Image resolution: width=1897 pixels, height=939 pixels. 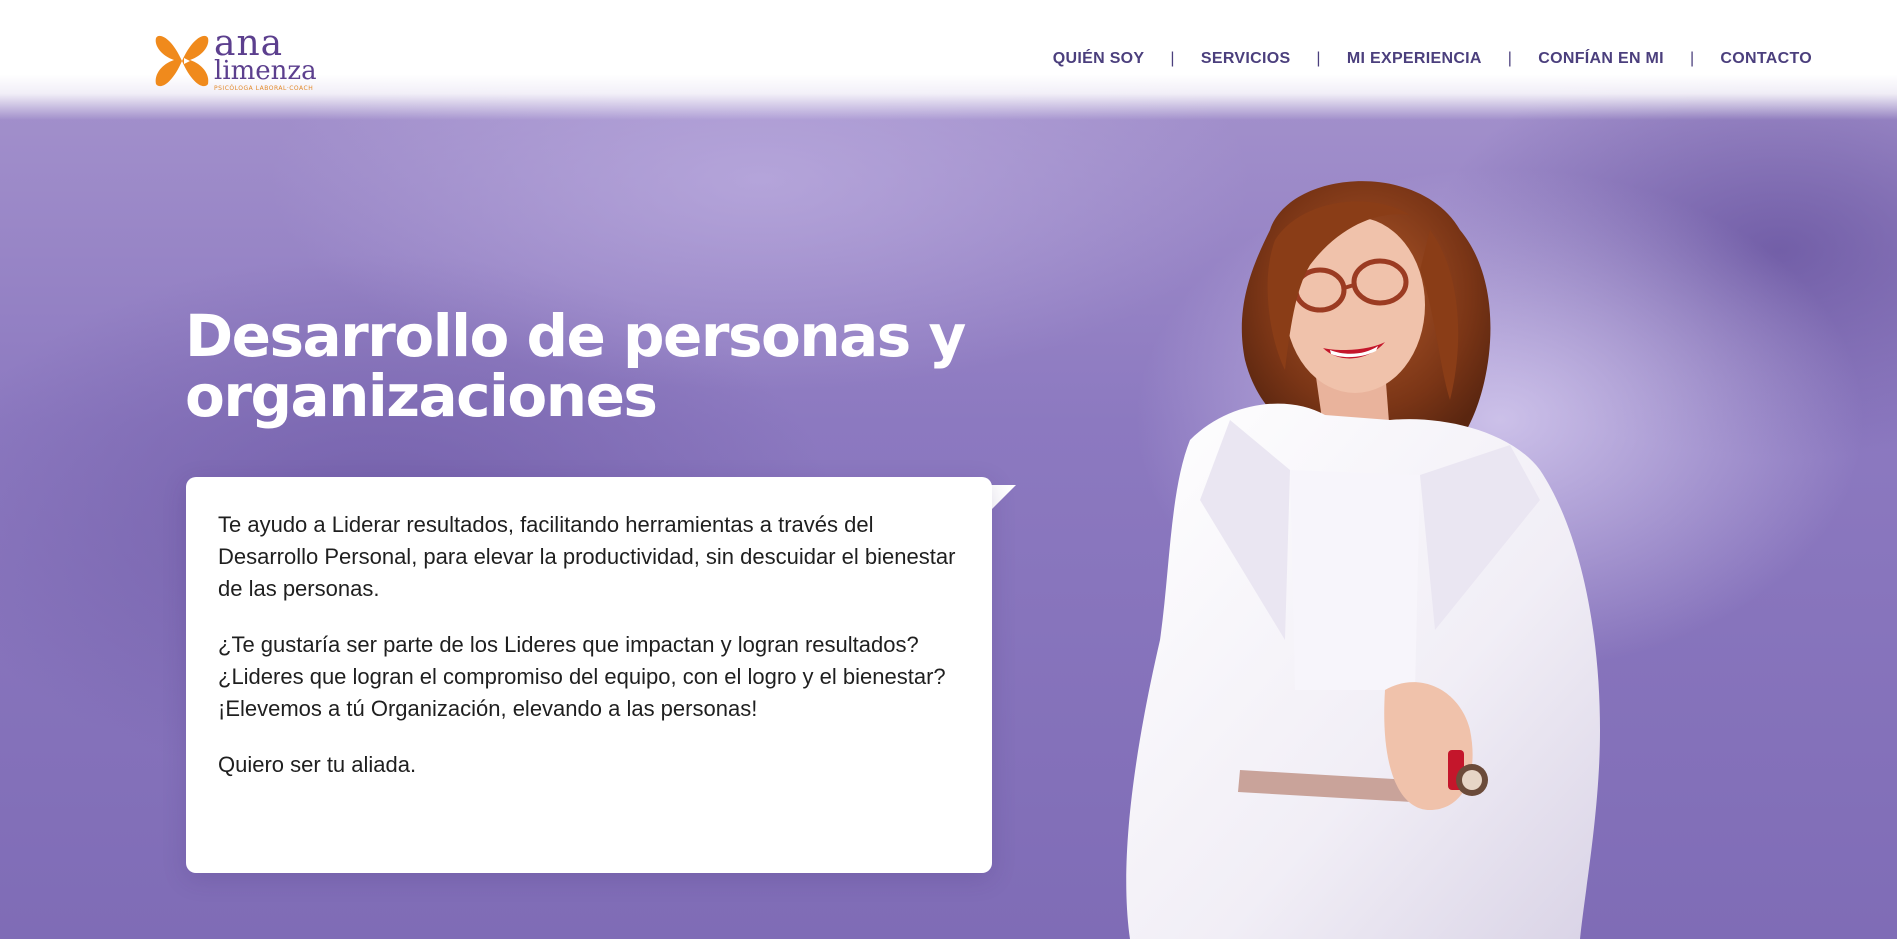 I want to click on logo: ana limenza PSICÓLOGA LABORAL·COACH, so click(x=235, y=61).